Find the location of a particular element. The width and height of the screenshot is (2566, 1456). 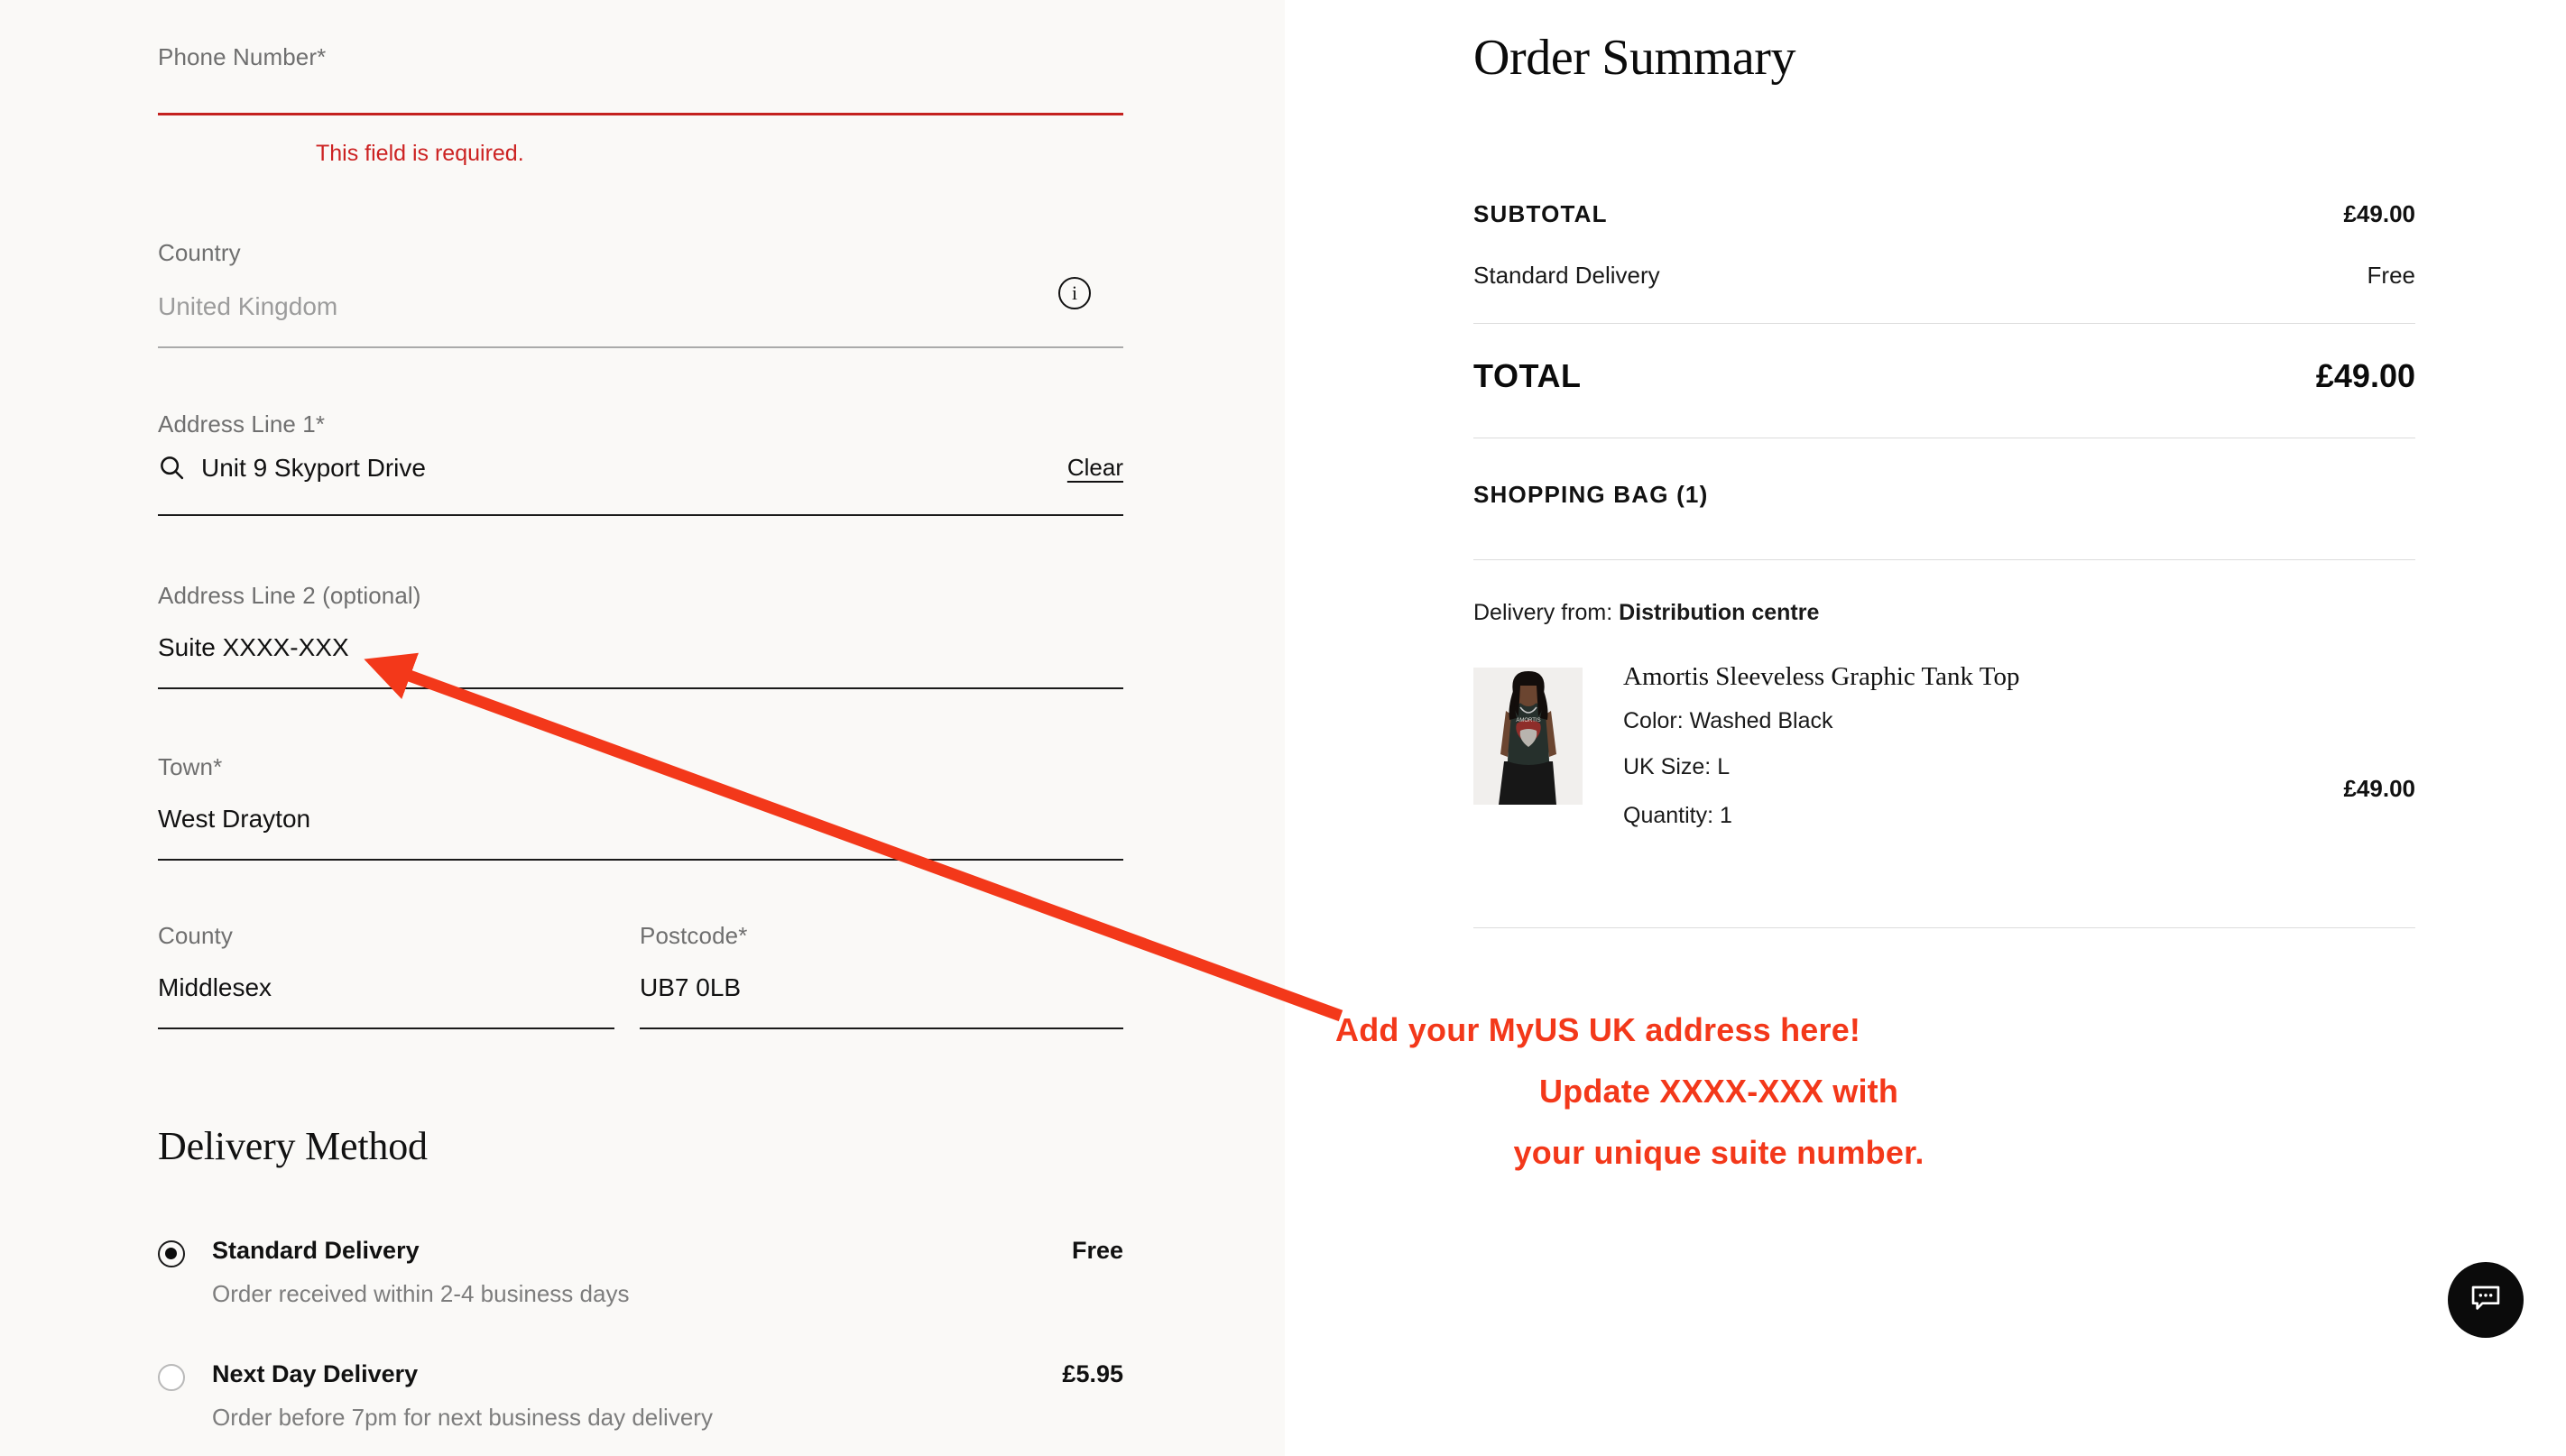

delivery-from-value: Distribution centre is located at coordinates (1720, 612).